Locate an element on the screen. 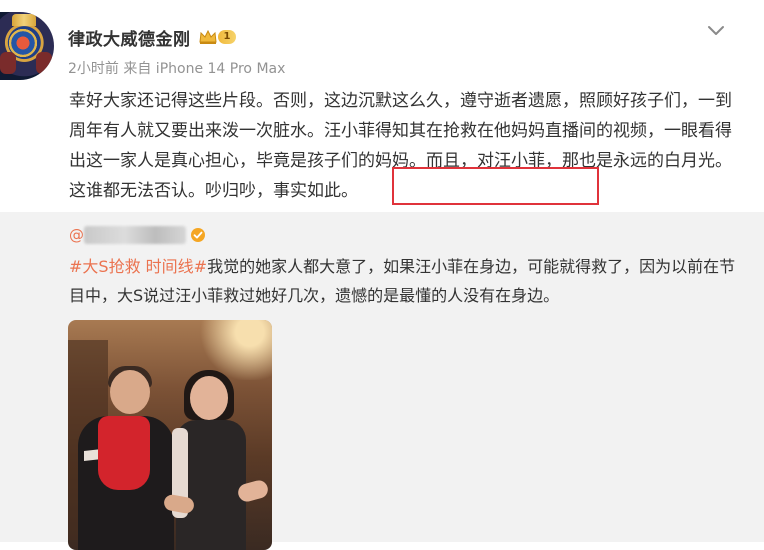 Image resolution: width=764 pixels, height=550 pixels. avatar is located at coordinates (27, 46).